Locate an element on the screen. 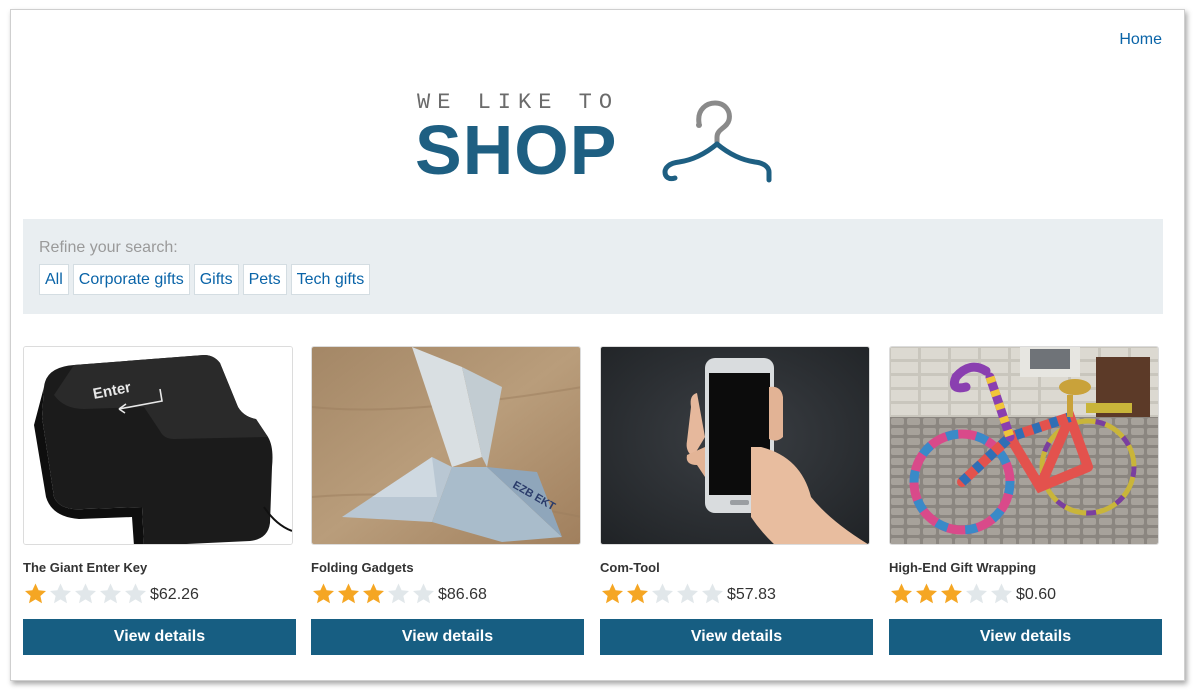 The width and height of the screenshot is (1201, 697). filter-tech-gifts: Tech gifts is located at coordinates (330, 279).